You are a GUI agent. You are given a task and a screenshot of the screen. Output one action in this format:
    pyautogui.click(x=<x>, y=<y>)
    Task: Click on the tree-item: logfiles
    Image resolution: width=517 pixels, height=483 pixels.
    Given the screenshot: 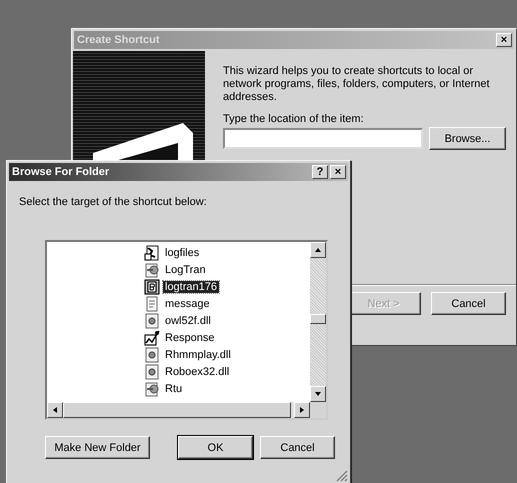 What is the action you would take?
    pyautogui.click(x=182, y=252)
    